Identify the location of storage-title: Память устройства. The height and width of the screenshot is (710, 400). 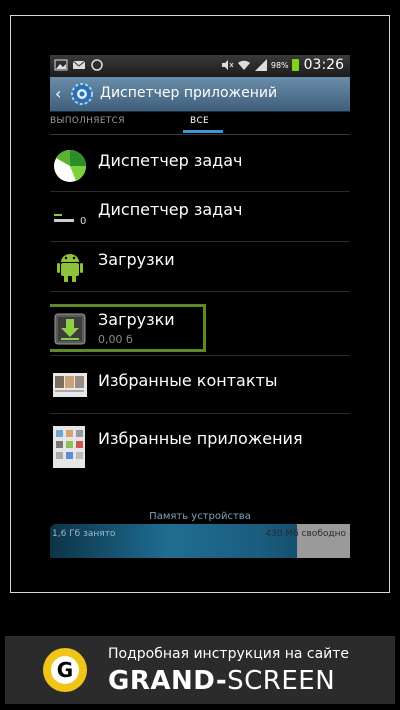
(200, 516).